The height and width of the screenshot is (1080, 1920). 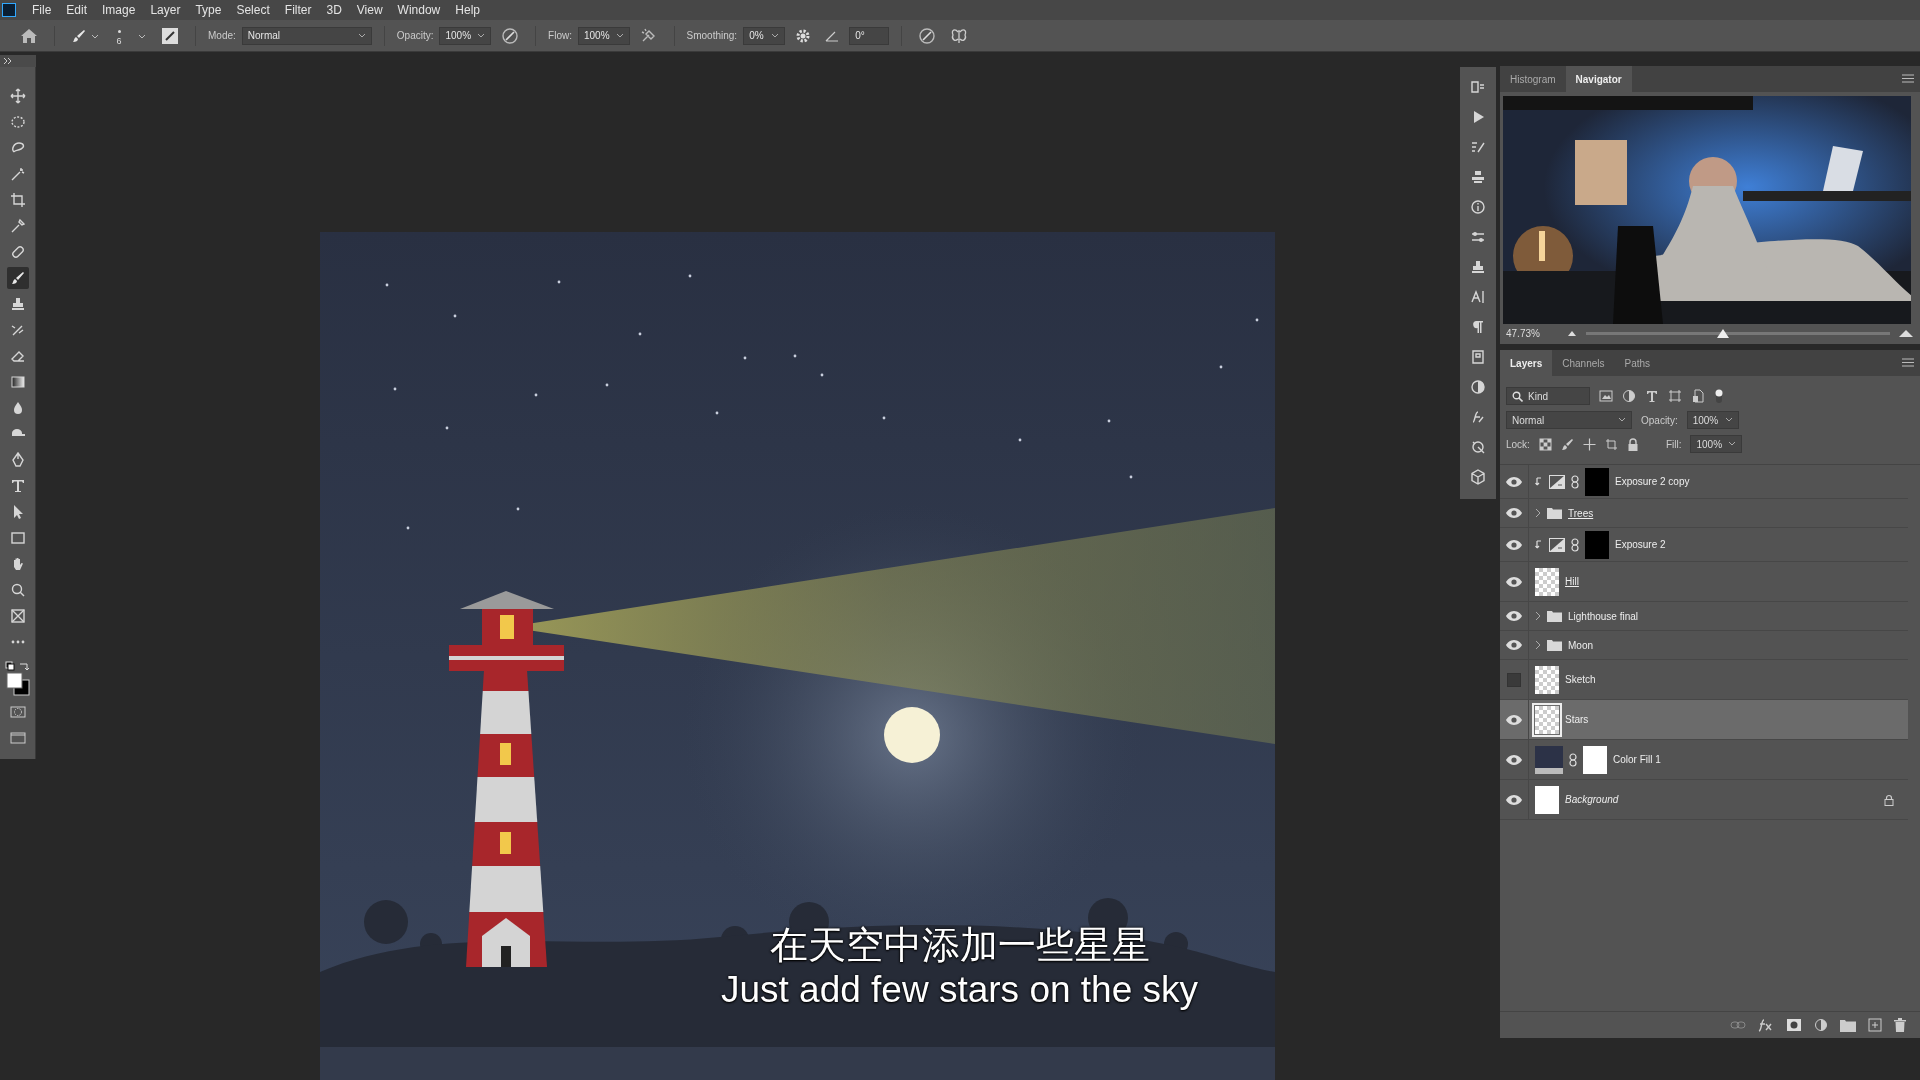 I want to click on type-filter-icon, so click(x=1652, y=396).